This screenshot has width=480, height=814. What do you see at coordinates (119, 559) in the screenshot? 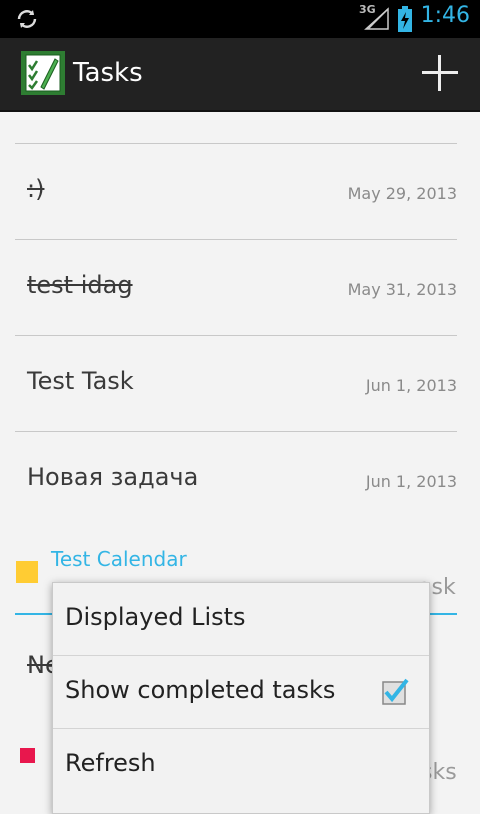
I see `calendar-name: Test Calendar` at bounding box center [119, 559].